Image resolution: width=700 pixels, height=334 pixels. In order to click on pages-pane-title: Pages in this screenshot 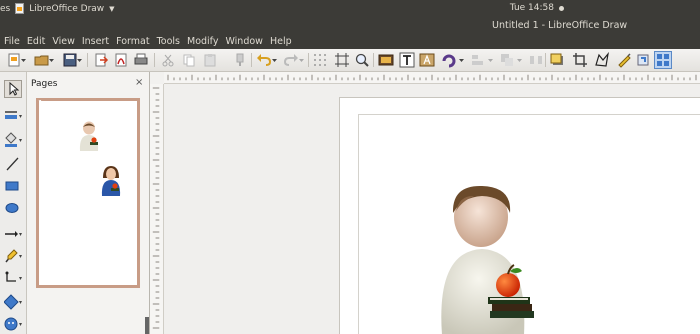, I will do `click(44, 84)`.